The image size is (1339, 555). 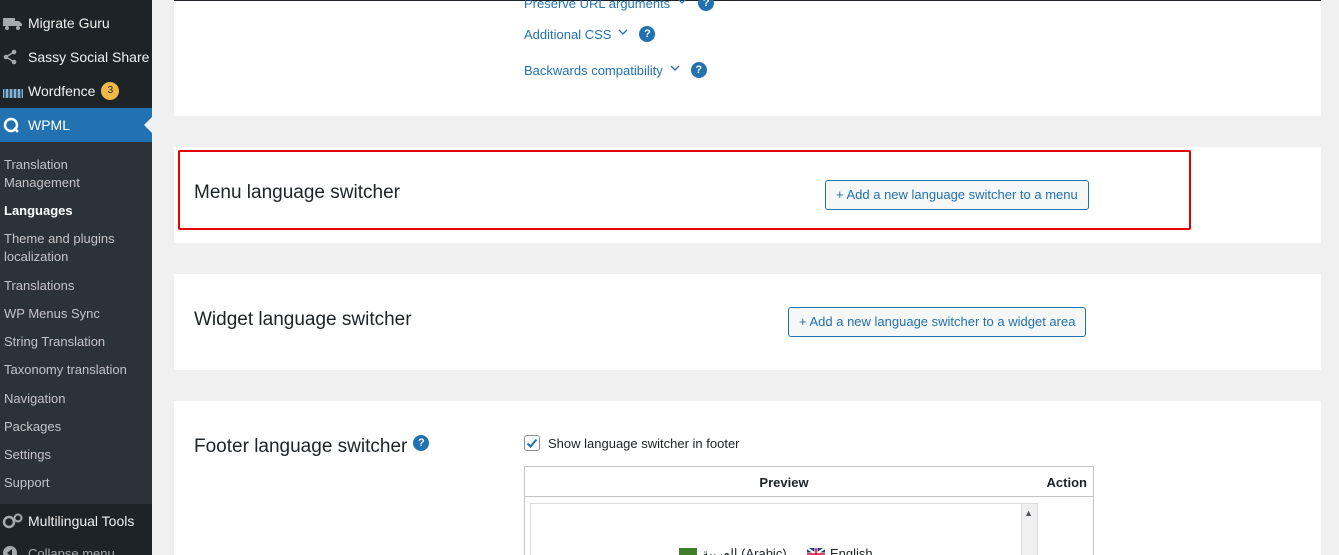 I want to click on switcher-preview: العربية (Arabic) English ▲, so click(x=784, y=529).